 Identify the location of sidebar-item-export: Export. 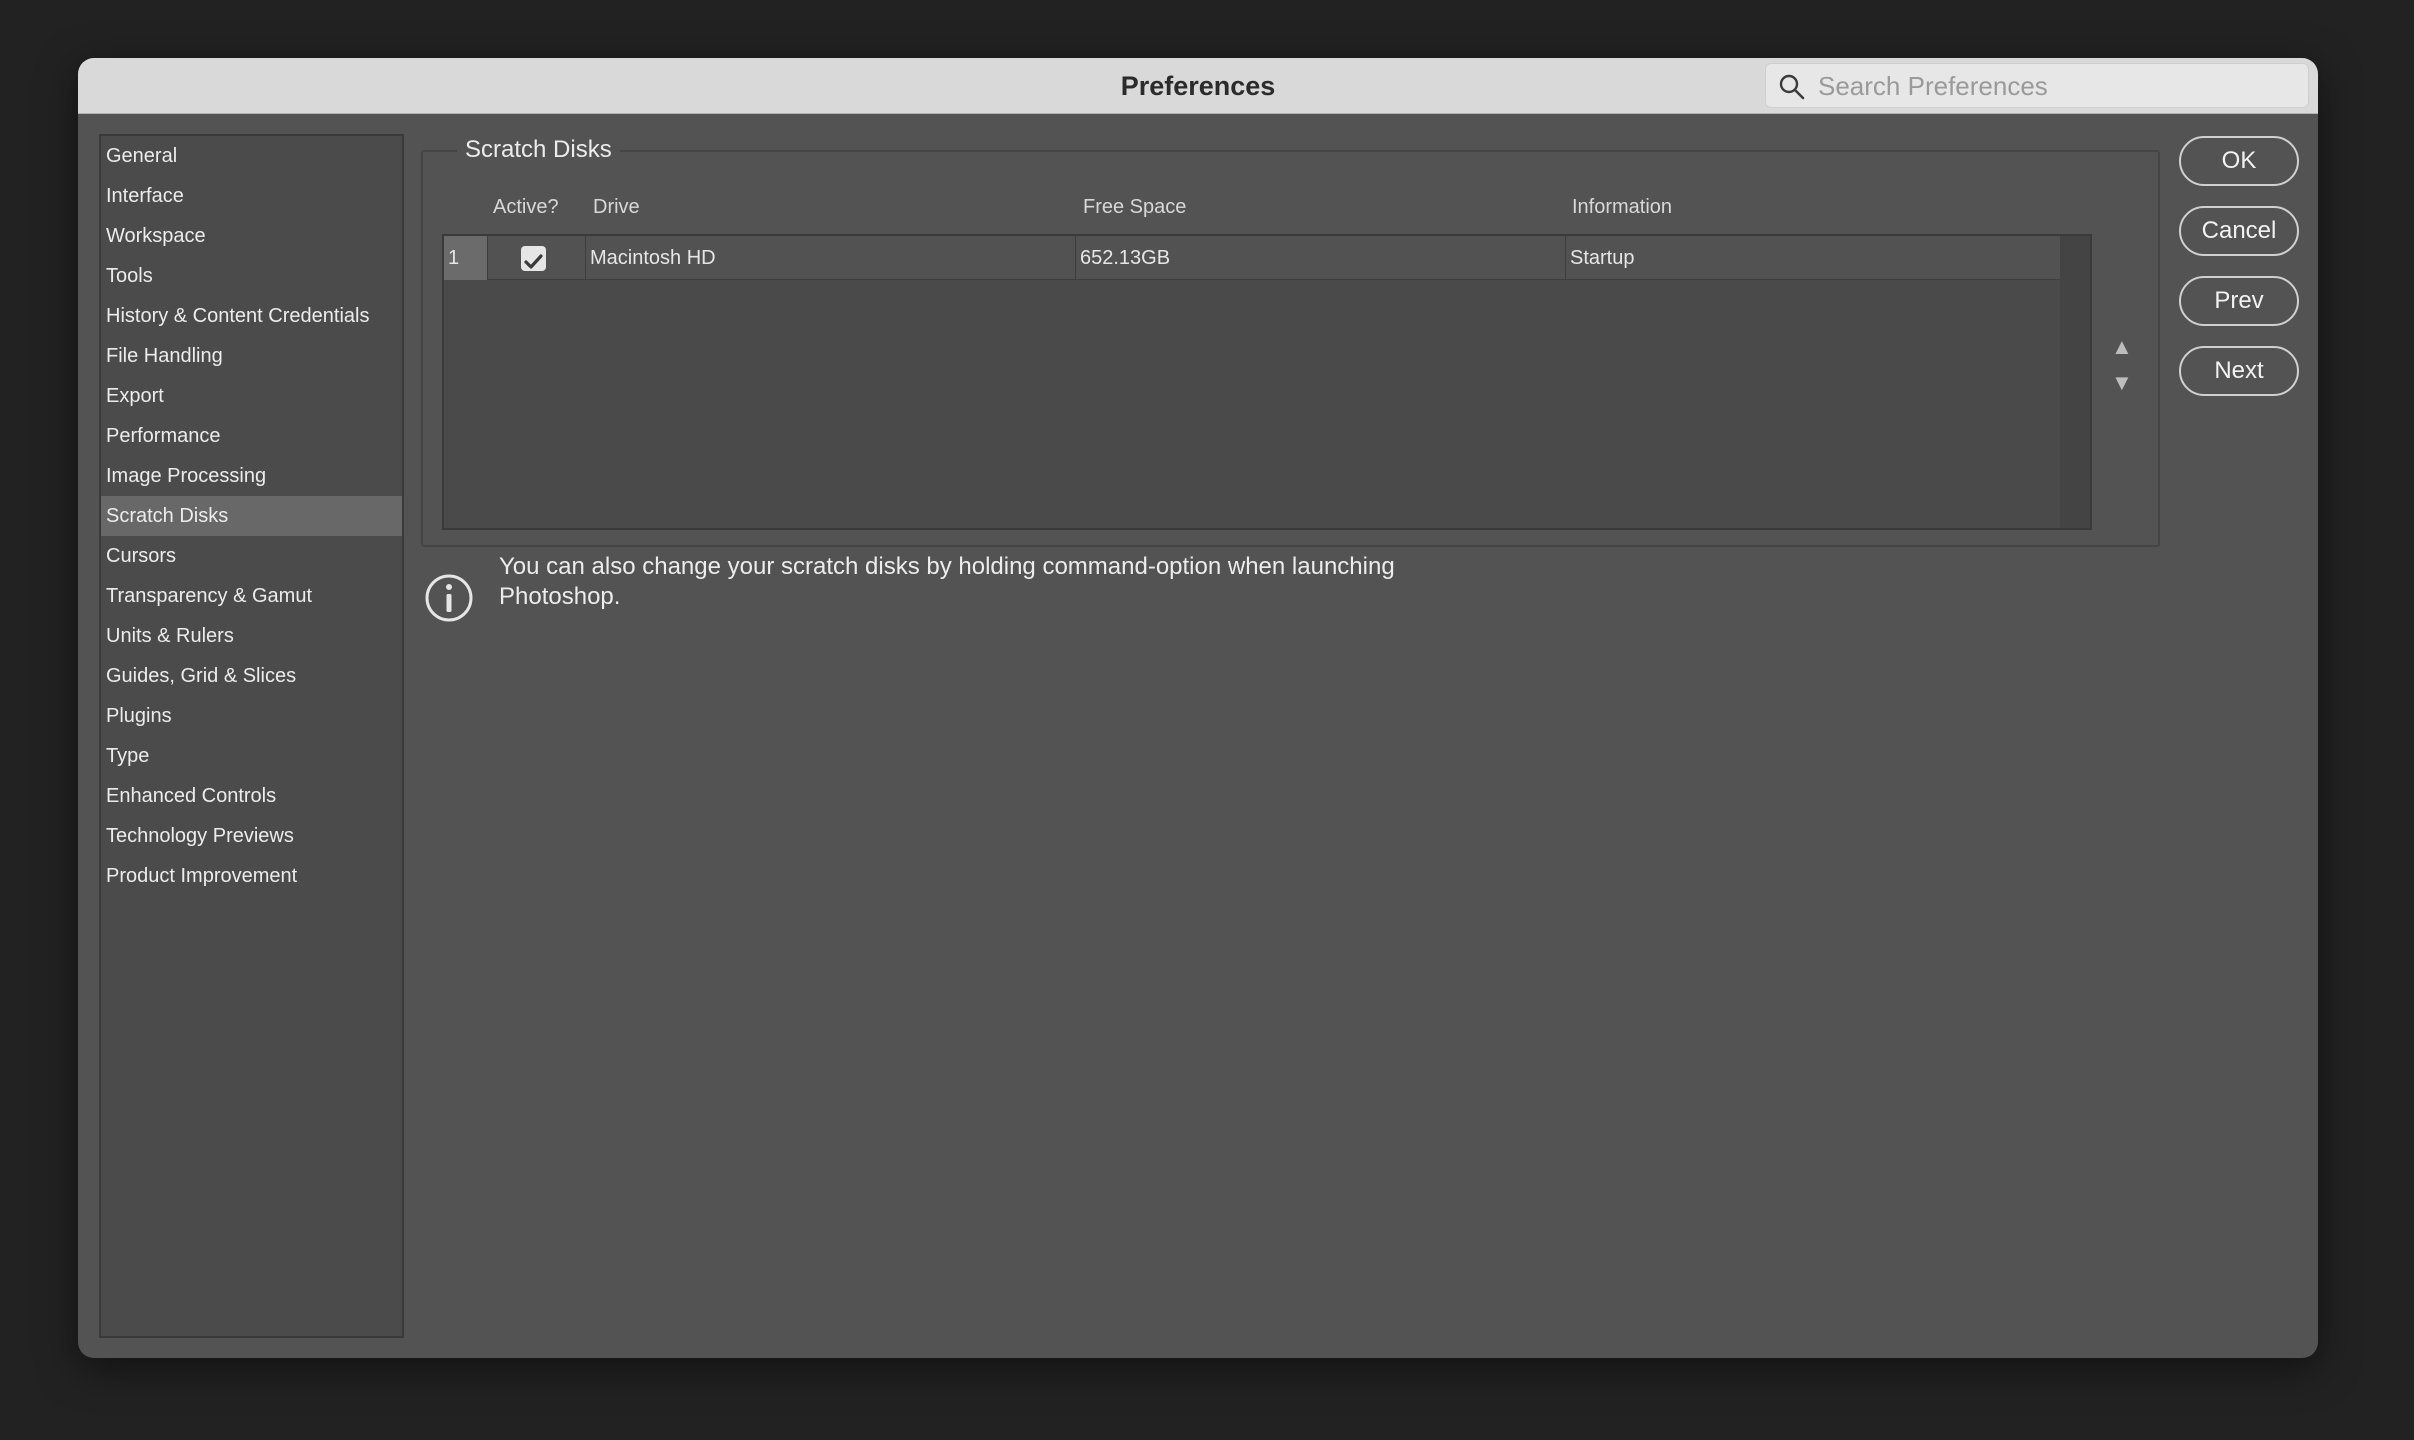
(251, 396).